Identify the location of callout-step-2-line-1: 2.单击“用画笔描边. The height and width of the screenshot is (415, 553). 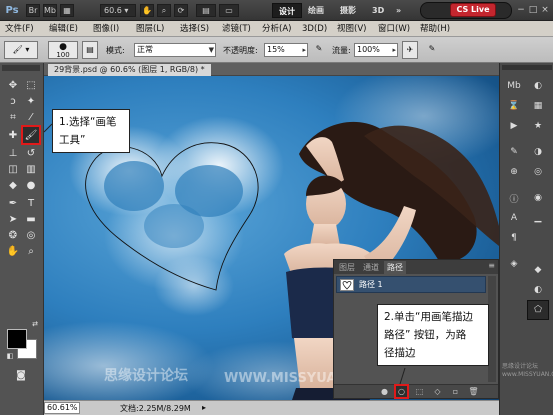
(428, 317).